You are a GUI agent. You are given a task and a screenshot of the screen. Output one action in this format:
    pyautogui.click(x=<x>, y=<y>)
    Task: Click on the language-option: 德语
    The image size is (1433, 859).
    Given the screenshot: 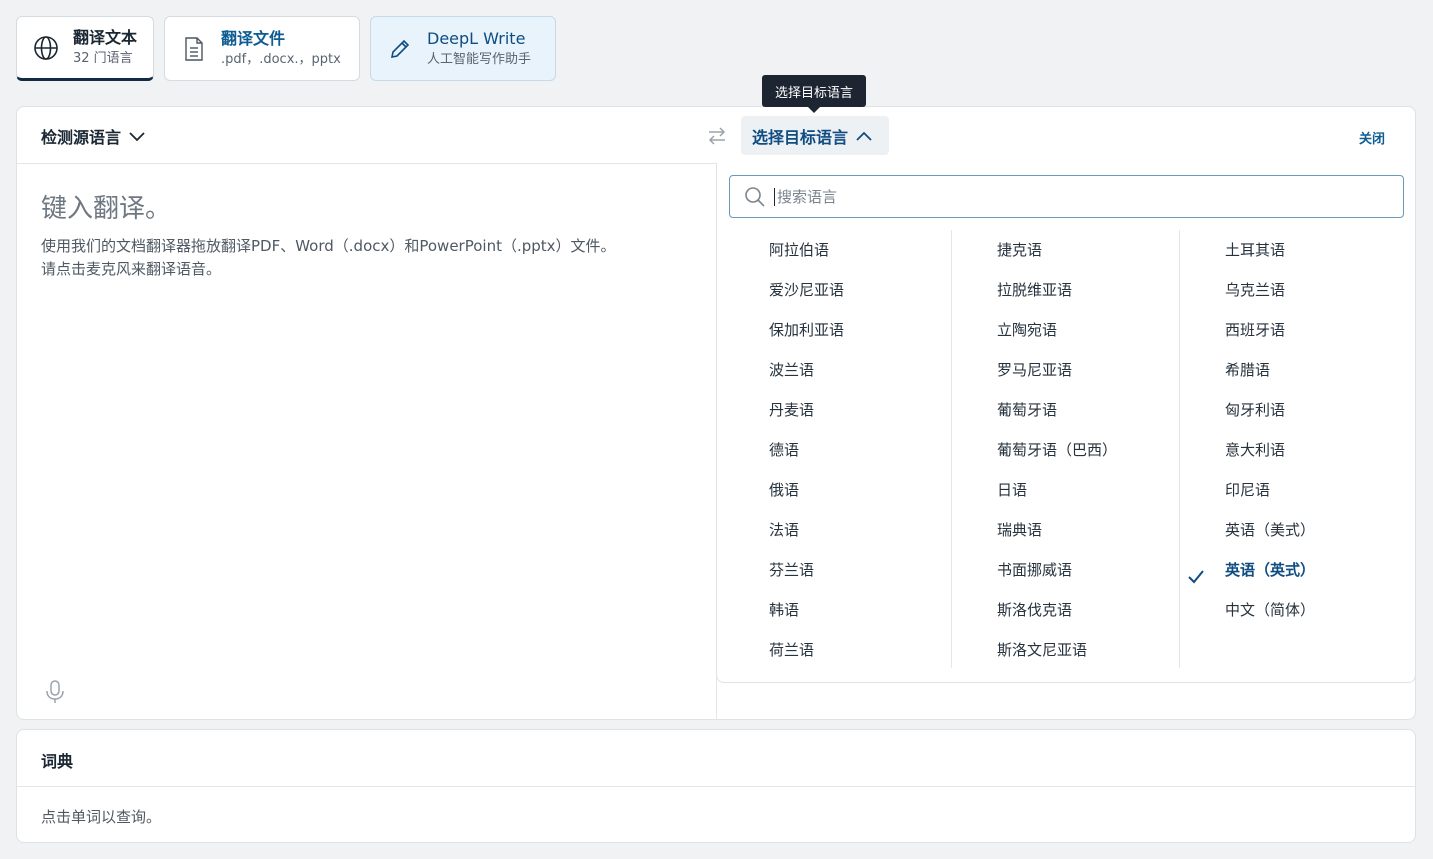 What is the action you would take?
    pyautogui.click(x=831, y=450)
    